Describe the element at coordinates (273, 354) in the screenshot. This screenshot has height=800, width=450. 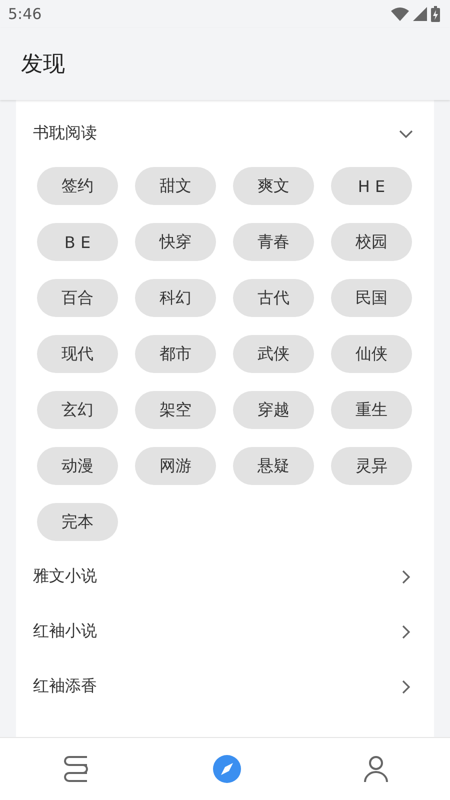
I see `tag-chip: 武侠` at that location.